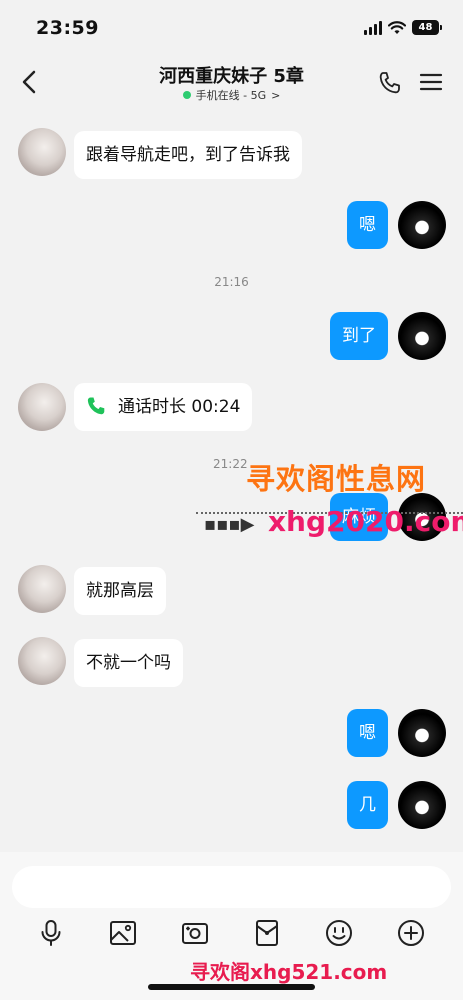  Describe the element at coordinates (231, 95) in the screenshot. I see `online-status-text: 手机在线 - 5G` at that location.